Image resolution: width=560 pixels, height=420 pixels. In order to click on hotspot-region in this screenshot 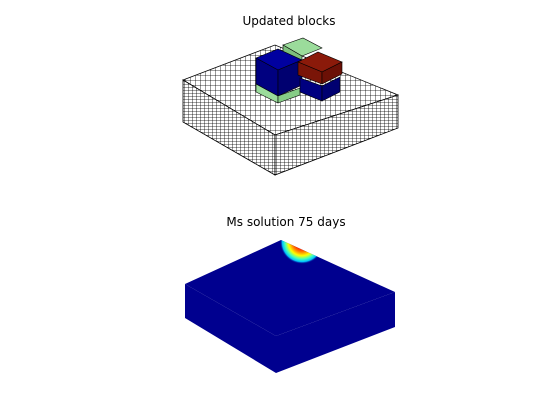, I will do `click(300, 252)`.